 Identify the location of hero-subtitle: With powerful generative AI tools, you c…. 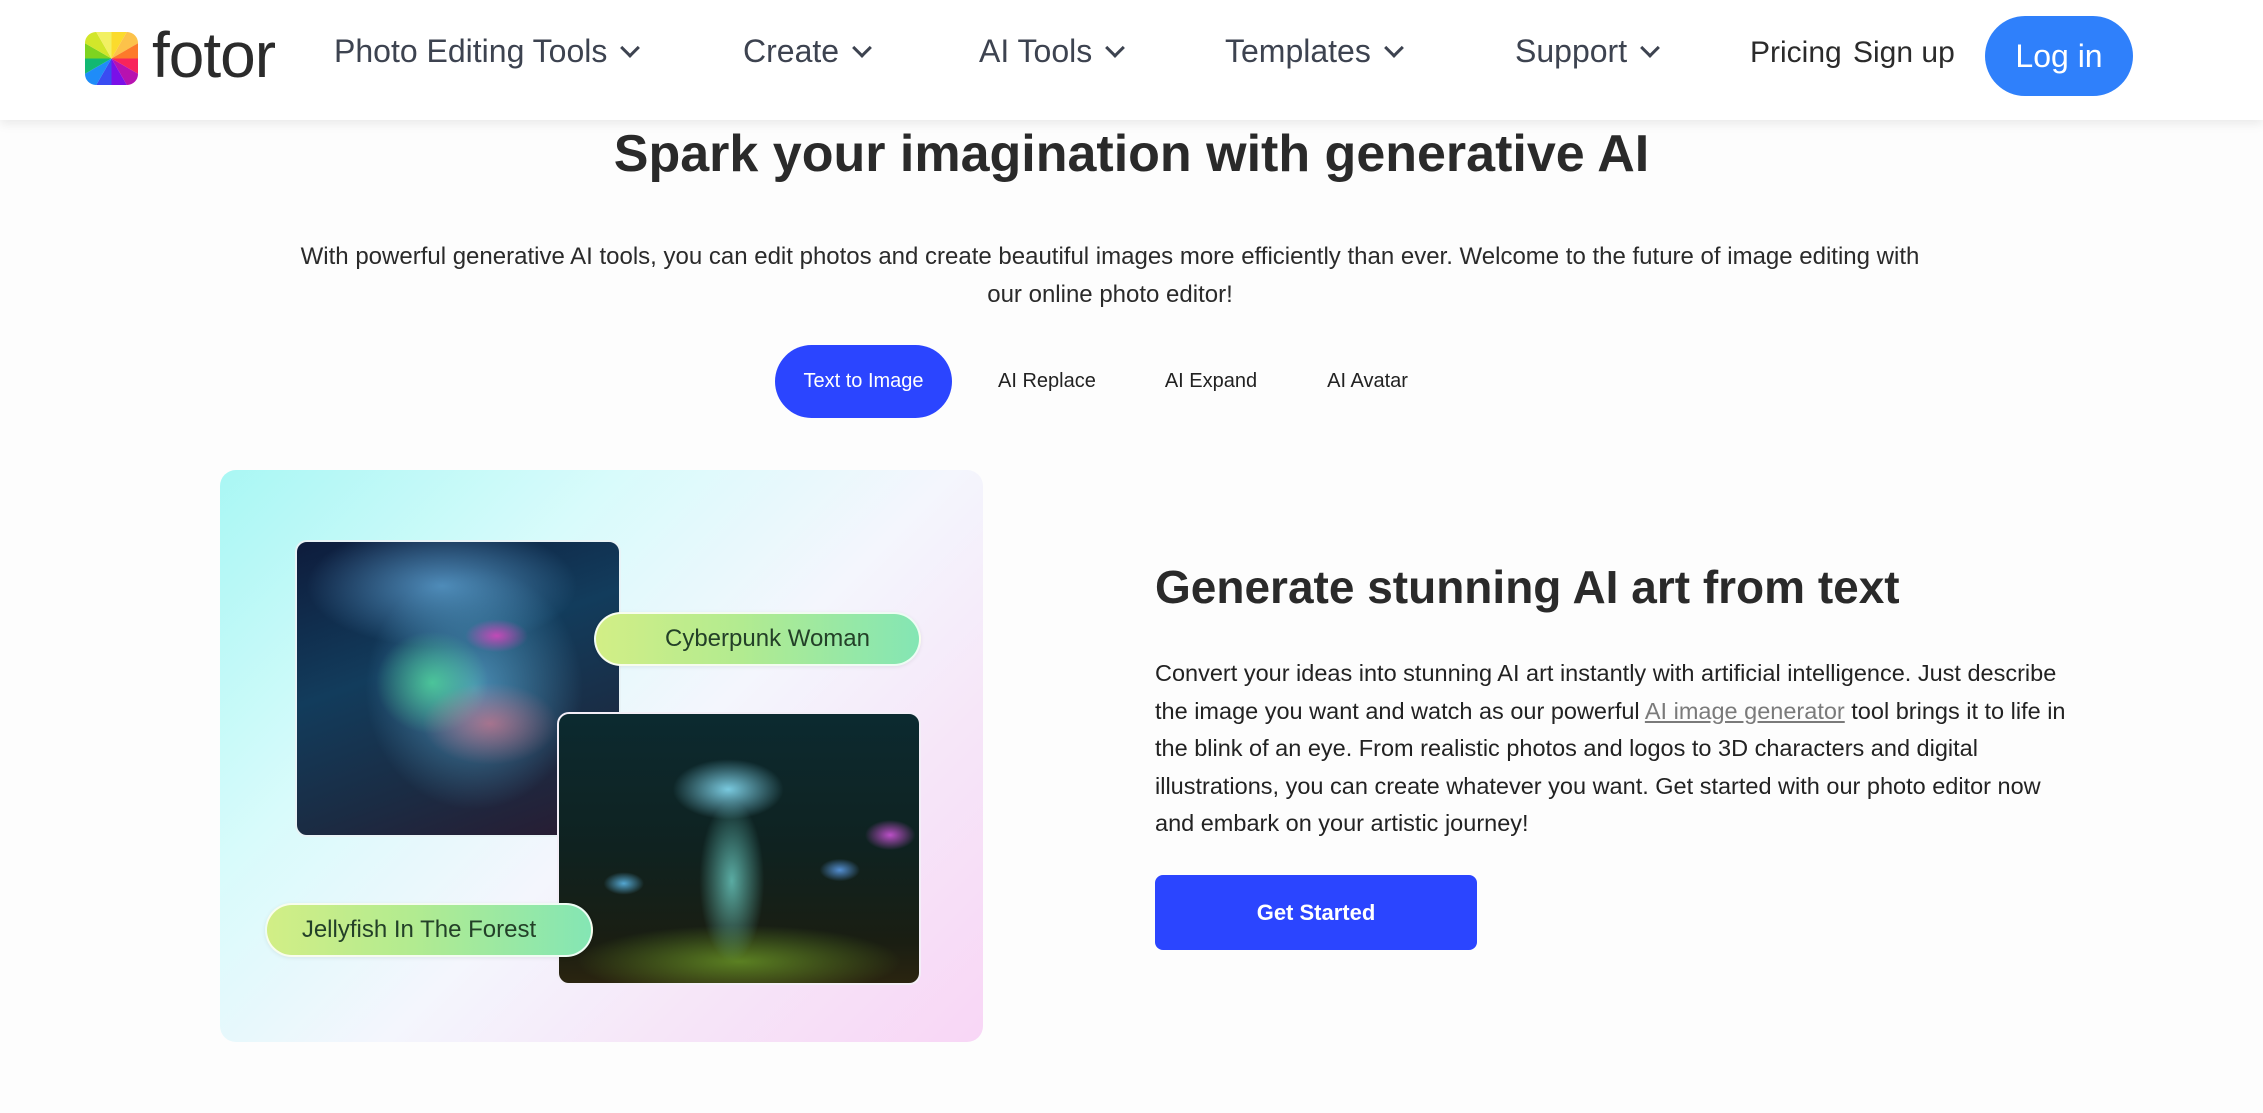
(1110, 275).